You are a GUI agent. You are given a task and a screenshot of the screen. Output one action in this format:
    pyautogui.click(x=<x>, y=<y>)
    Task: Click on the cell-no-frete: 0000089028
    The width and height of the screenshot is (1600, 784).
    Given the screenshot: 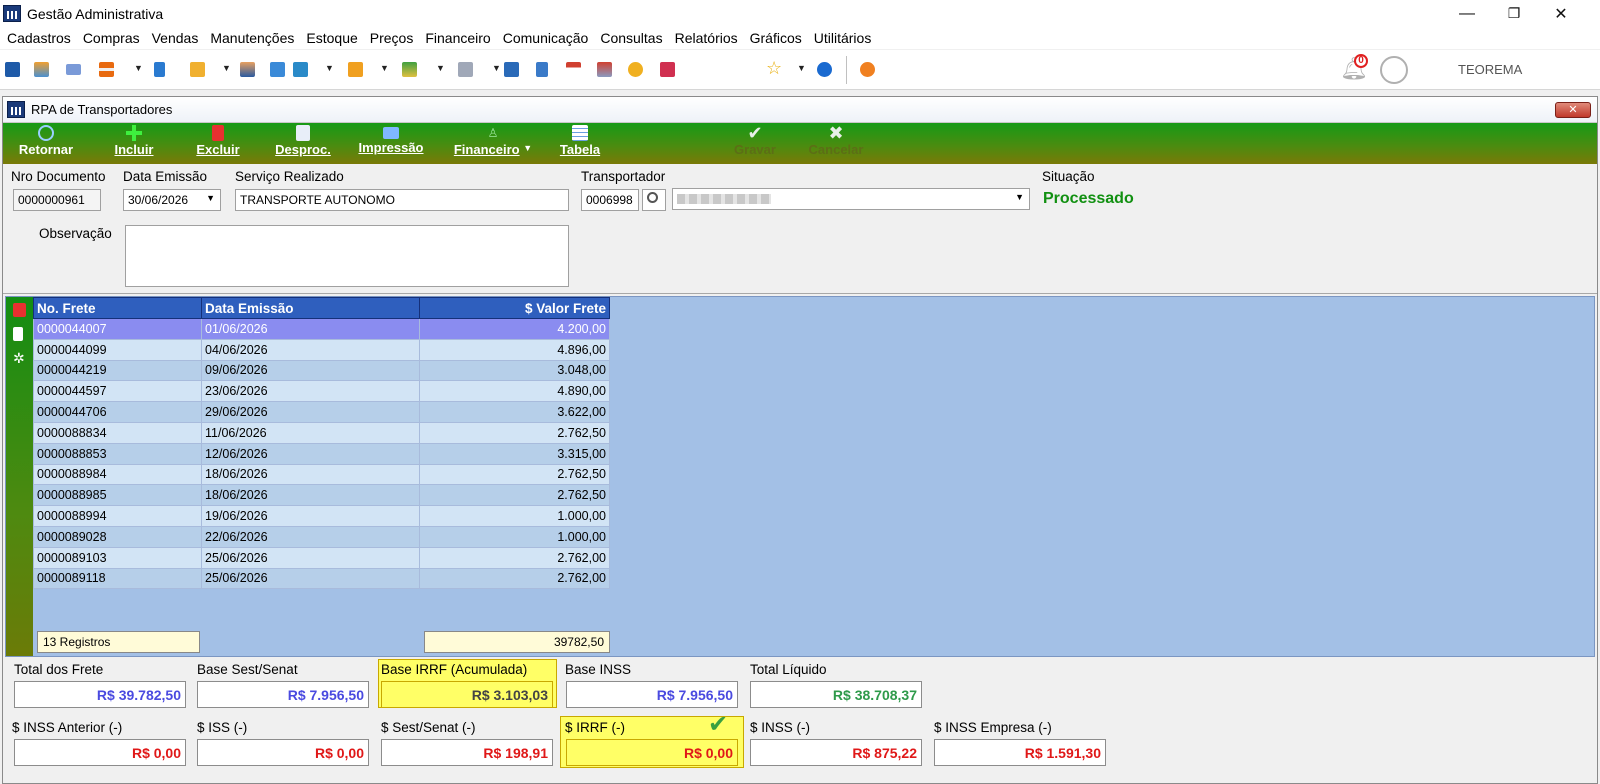 What is the action you would take?
    pyautogui.click(x=117, y=536)
    